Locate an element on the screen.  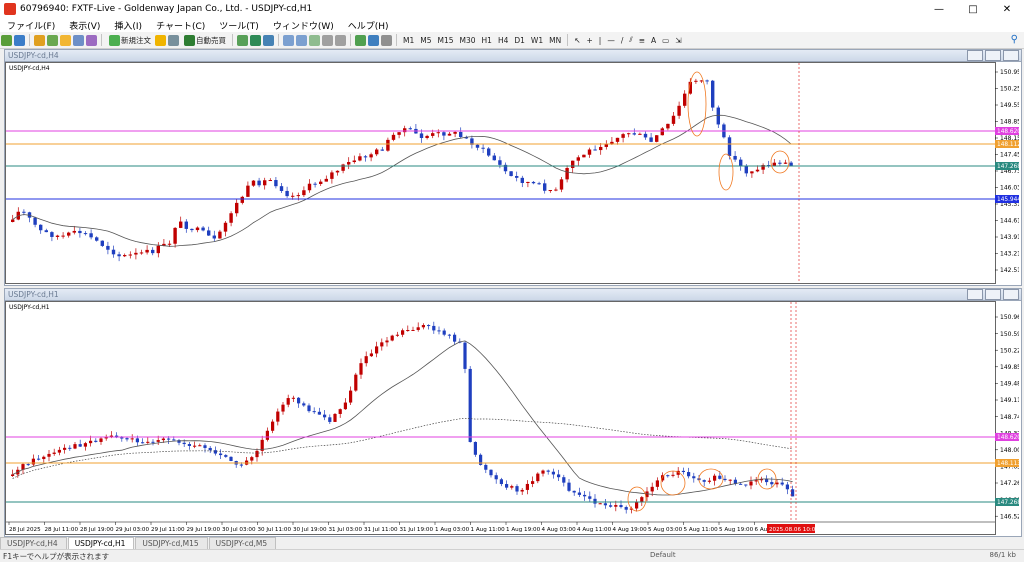
timeframe-m1: M1 is located at coordinates (408, 40).